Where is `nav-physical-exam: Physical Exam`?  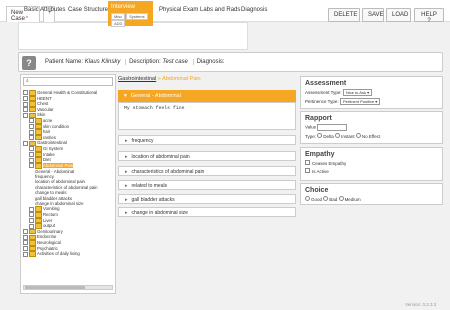
nav-physical-exam: Physical Exam is located at coordinates (178, 13).